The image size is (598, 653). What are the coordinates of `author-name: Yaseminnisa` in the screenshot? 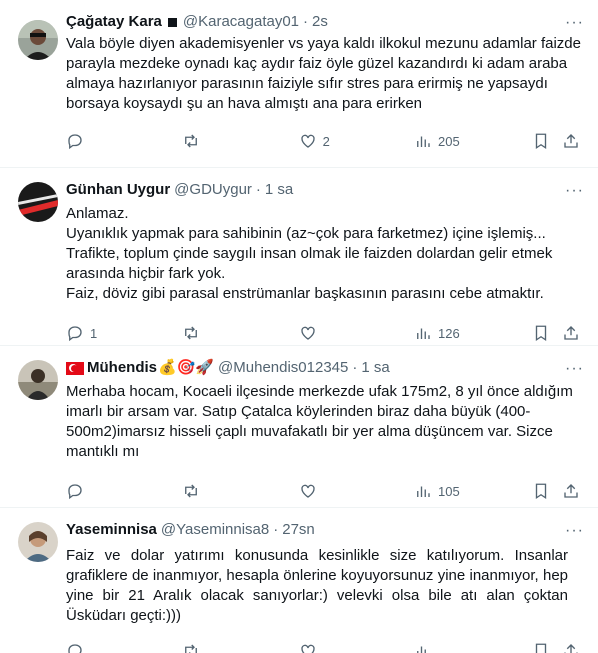 It's located at (111, 530).